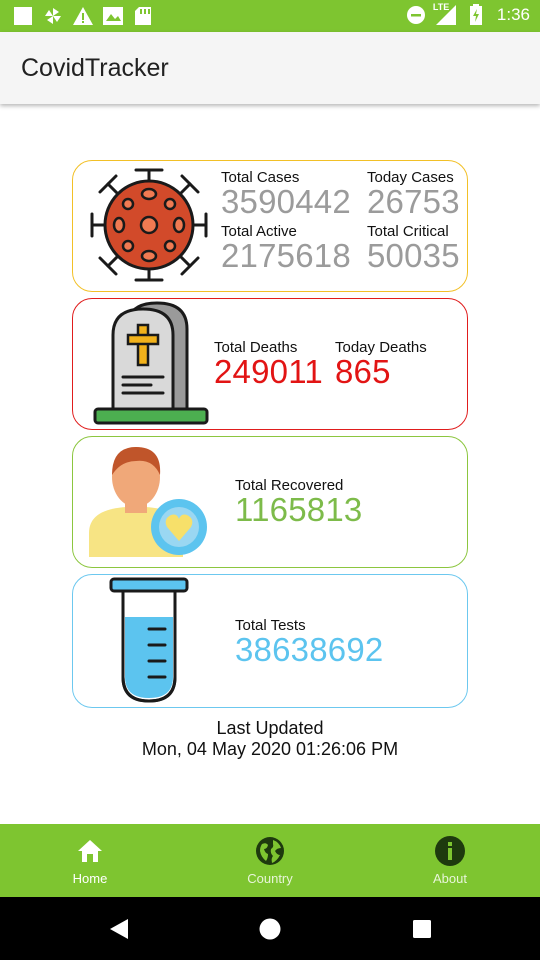  Describe the element at coordinates (513, 14) in the screenshot. I see `clock: 1:36` at that location.